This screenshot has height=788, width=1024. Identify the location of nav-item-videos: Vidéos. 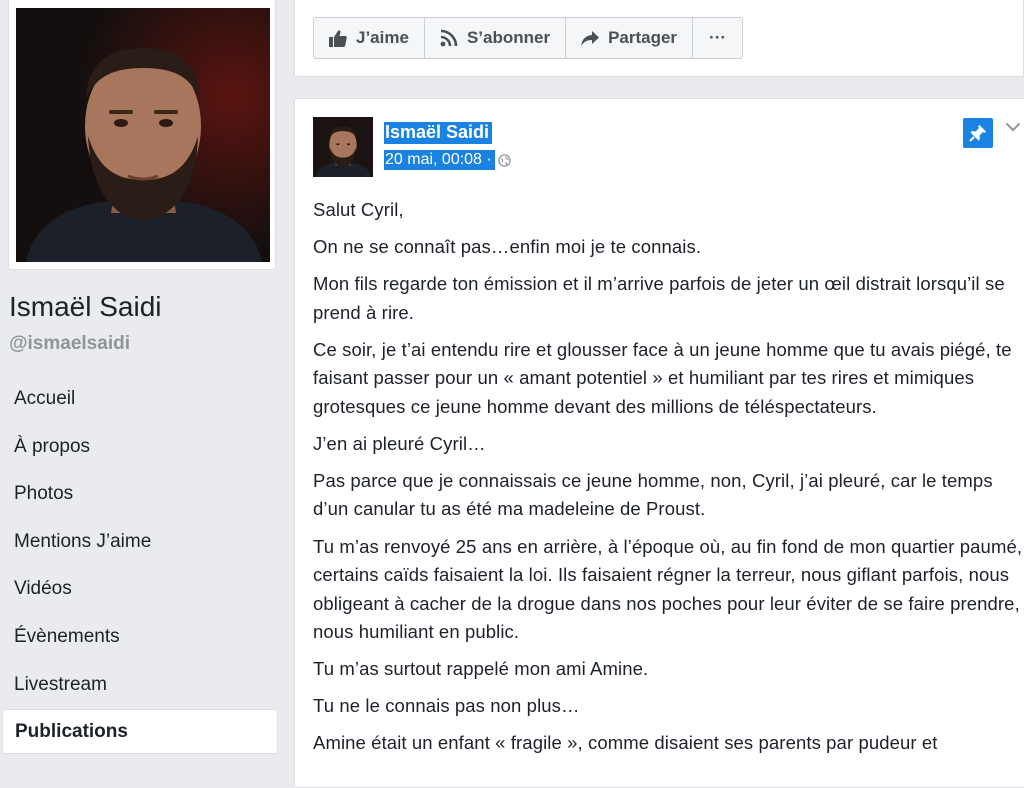
(140, 589).